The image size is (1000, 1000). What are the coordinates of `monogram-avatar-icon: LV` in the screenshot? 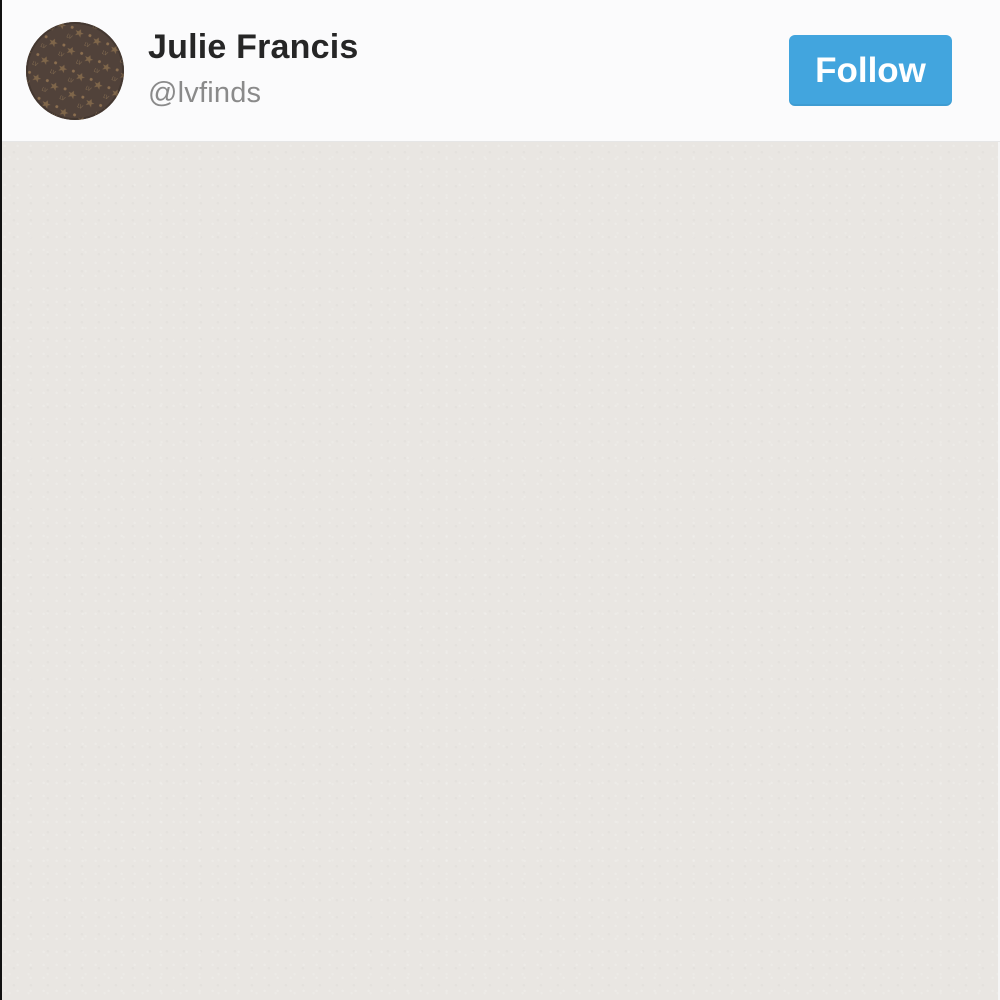 It's located at (75, 71).